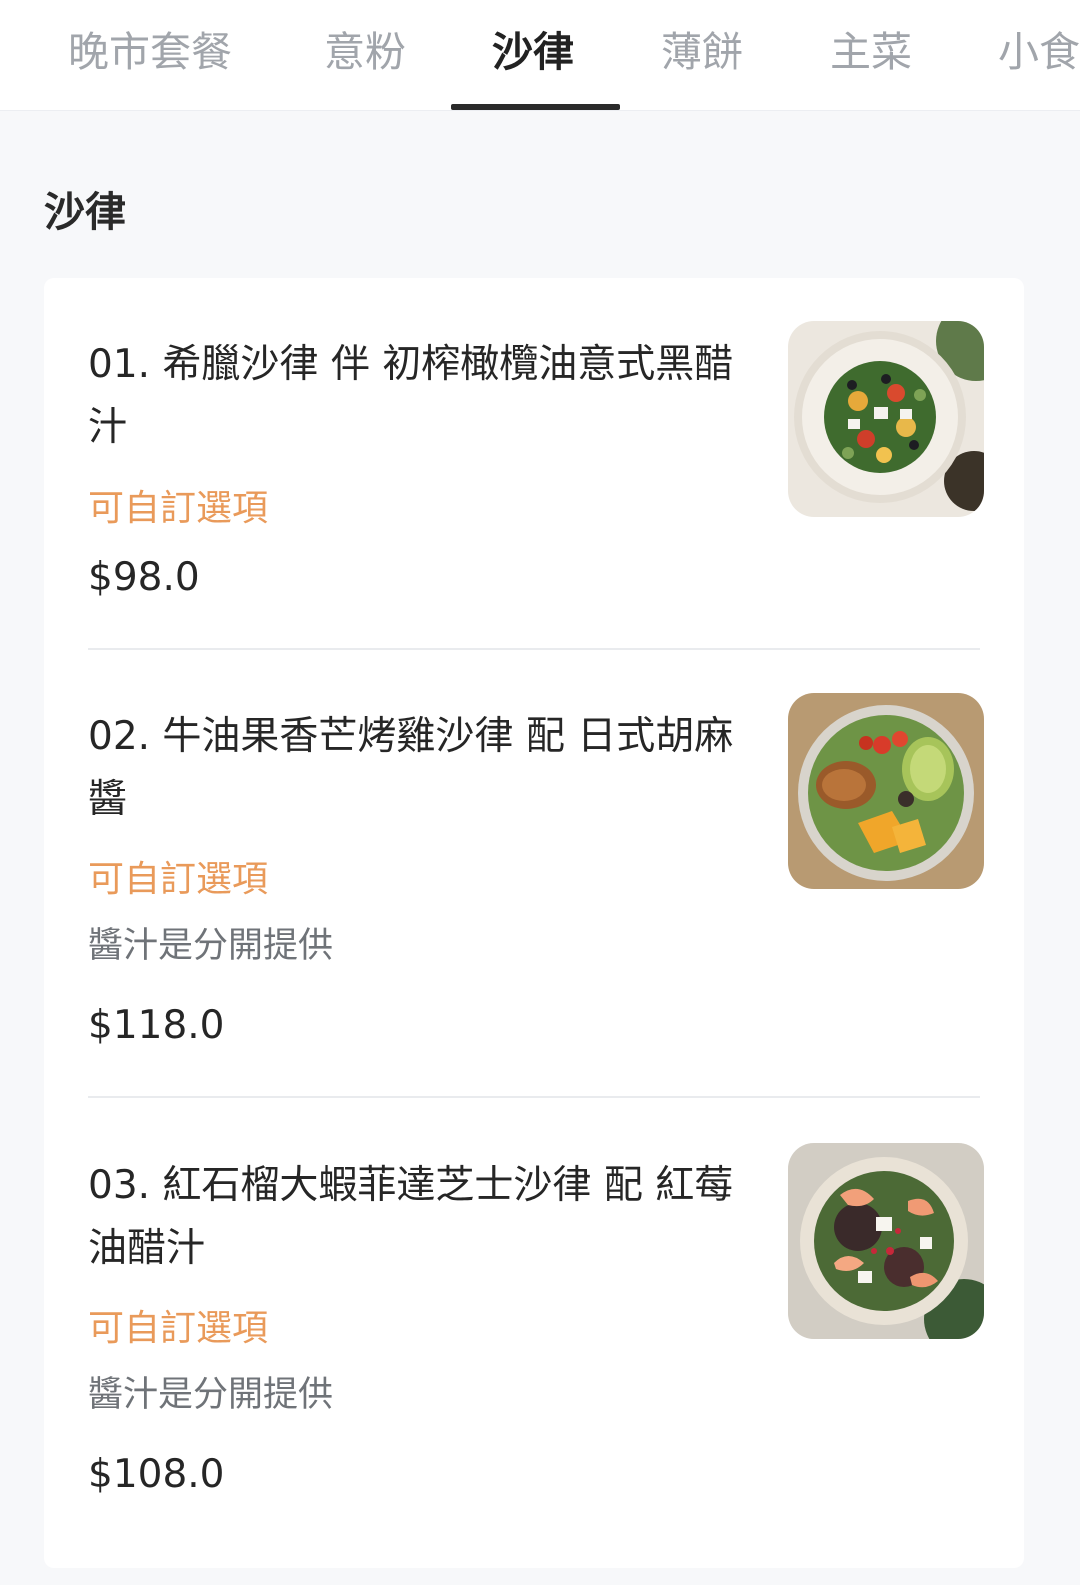  I want to click on shrimp-feta-salad-photo, so click(886, 1241).